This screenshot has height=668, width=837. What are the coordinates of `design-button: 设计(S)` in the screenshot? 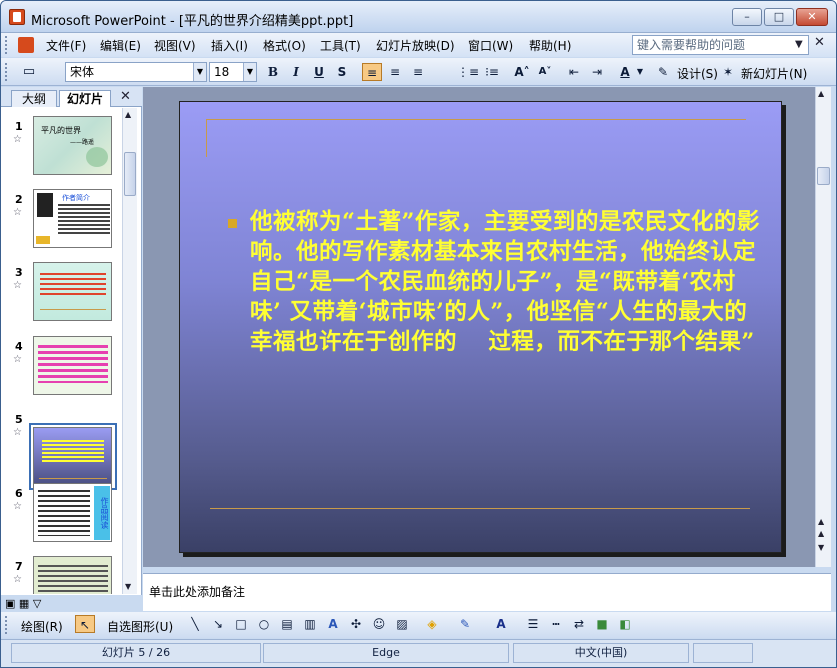 It's located at (697, 73).